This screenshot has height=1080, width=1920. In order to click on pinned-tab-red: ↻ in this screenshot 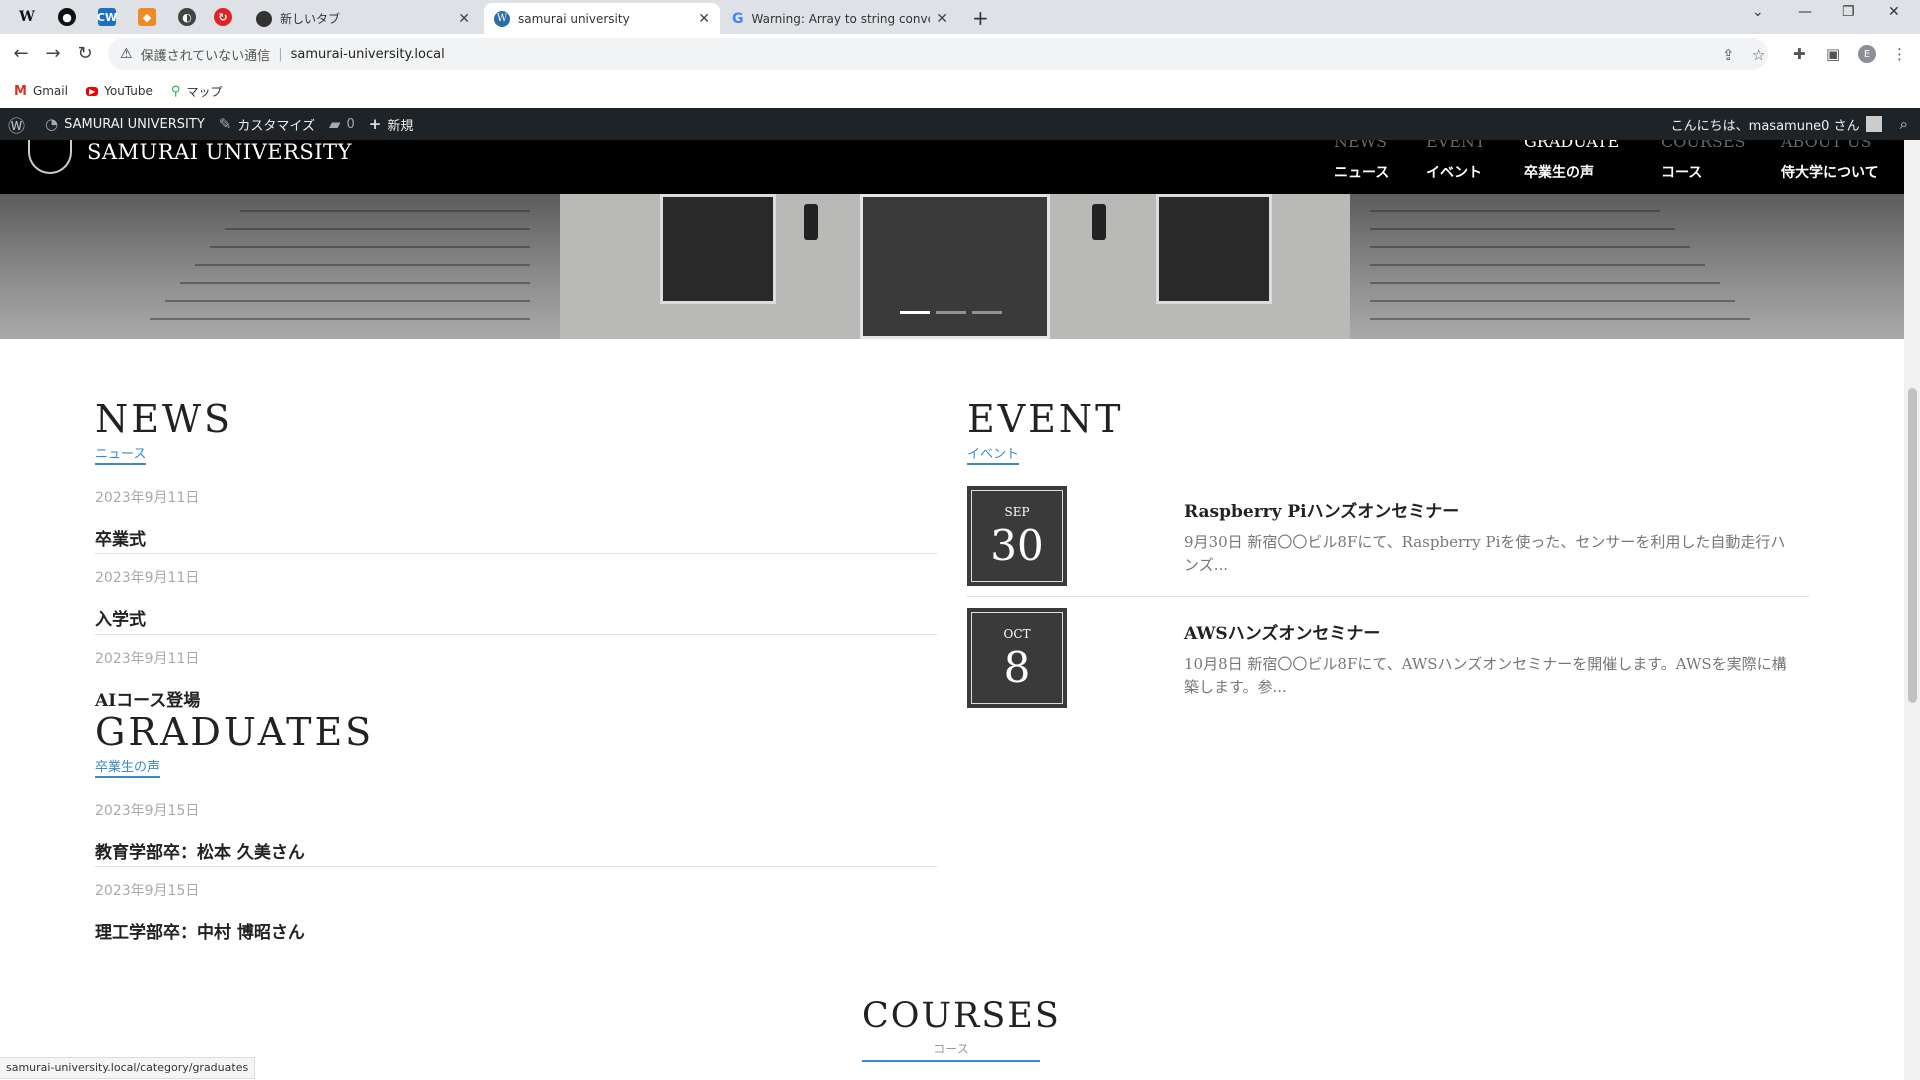, I will do `click(223, 17)`.